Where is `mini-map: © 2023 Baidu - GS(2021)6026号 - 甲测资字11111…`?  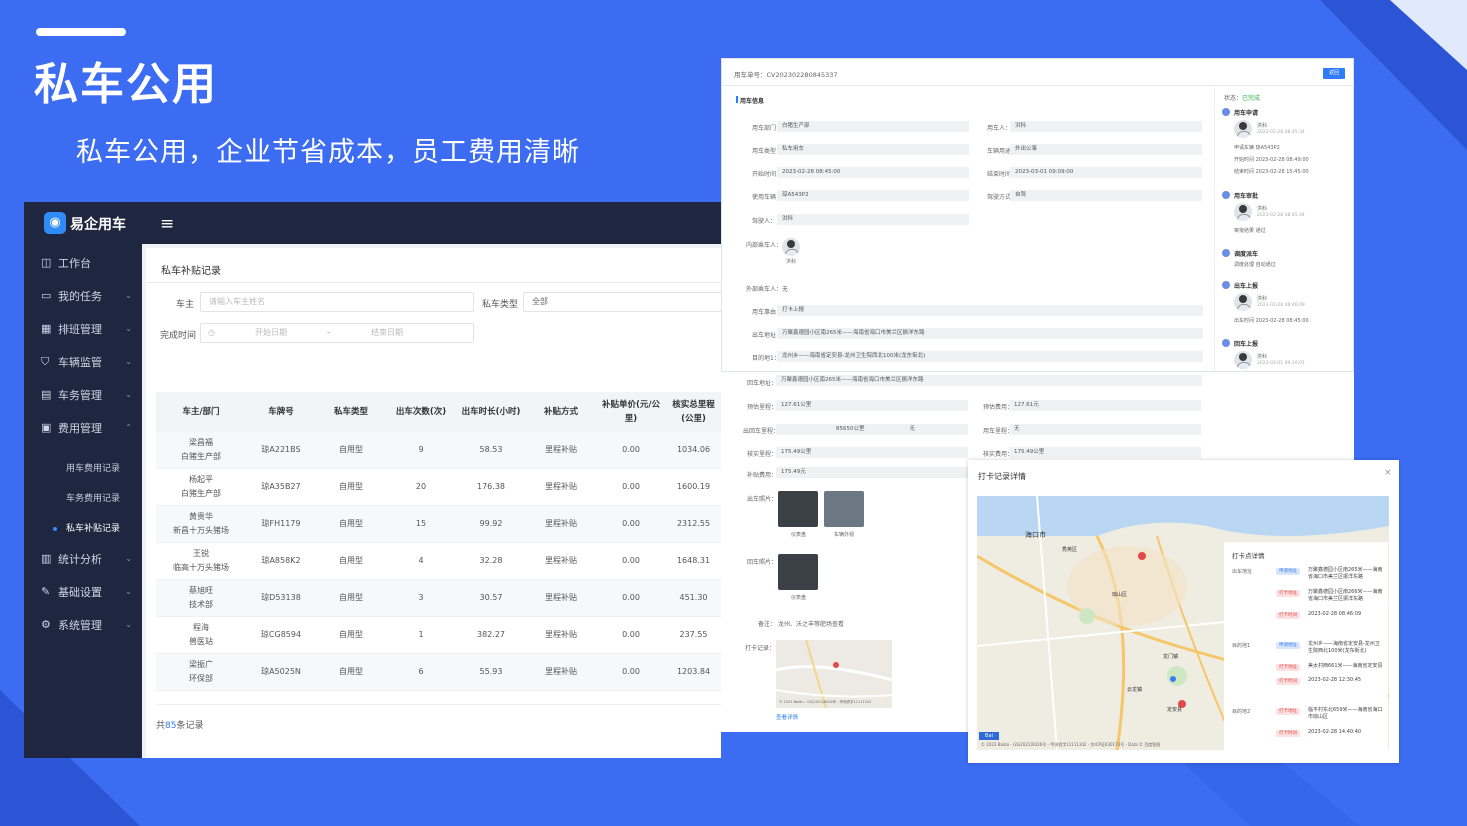
mini-map: © 2023 Baidu - GS(2021)6026号 - 甲测资字11111… is located at coordinates (834, 674).